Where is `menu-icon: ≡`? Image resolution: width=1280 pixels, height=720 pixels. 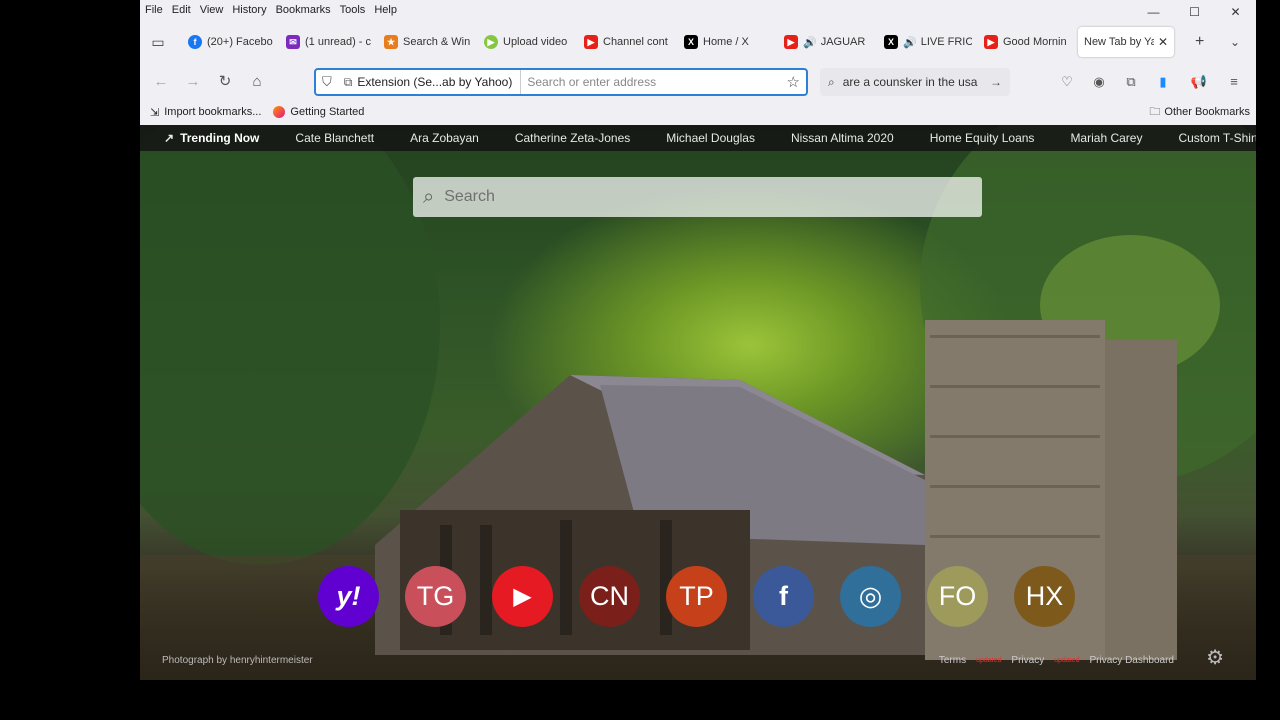
menu-icon: ≡ is located at coordinates (1234, 82).